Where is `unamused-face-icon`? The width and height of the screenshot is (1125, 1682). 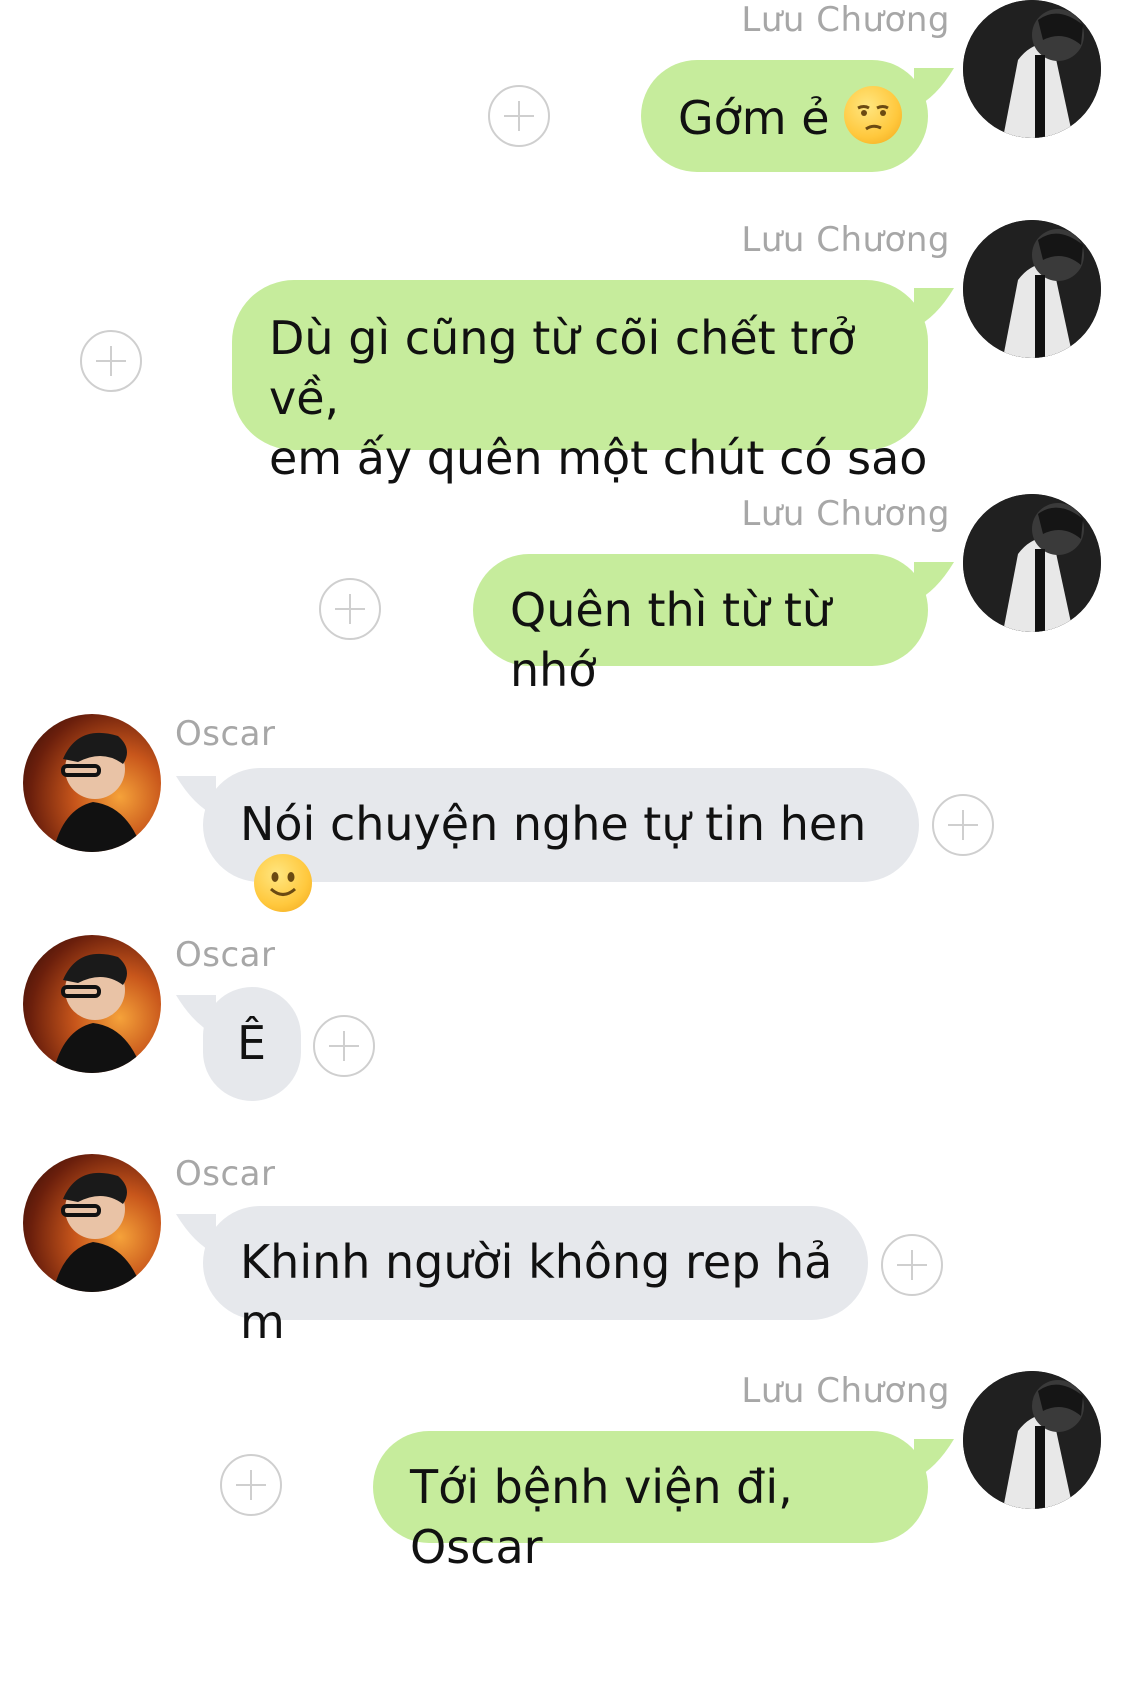 unamused-face-icon is located at coordinates (872, 115).